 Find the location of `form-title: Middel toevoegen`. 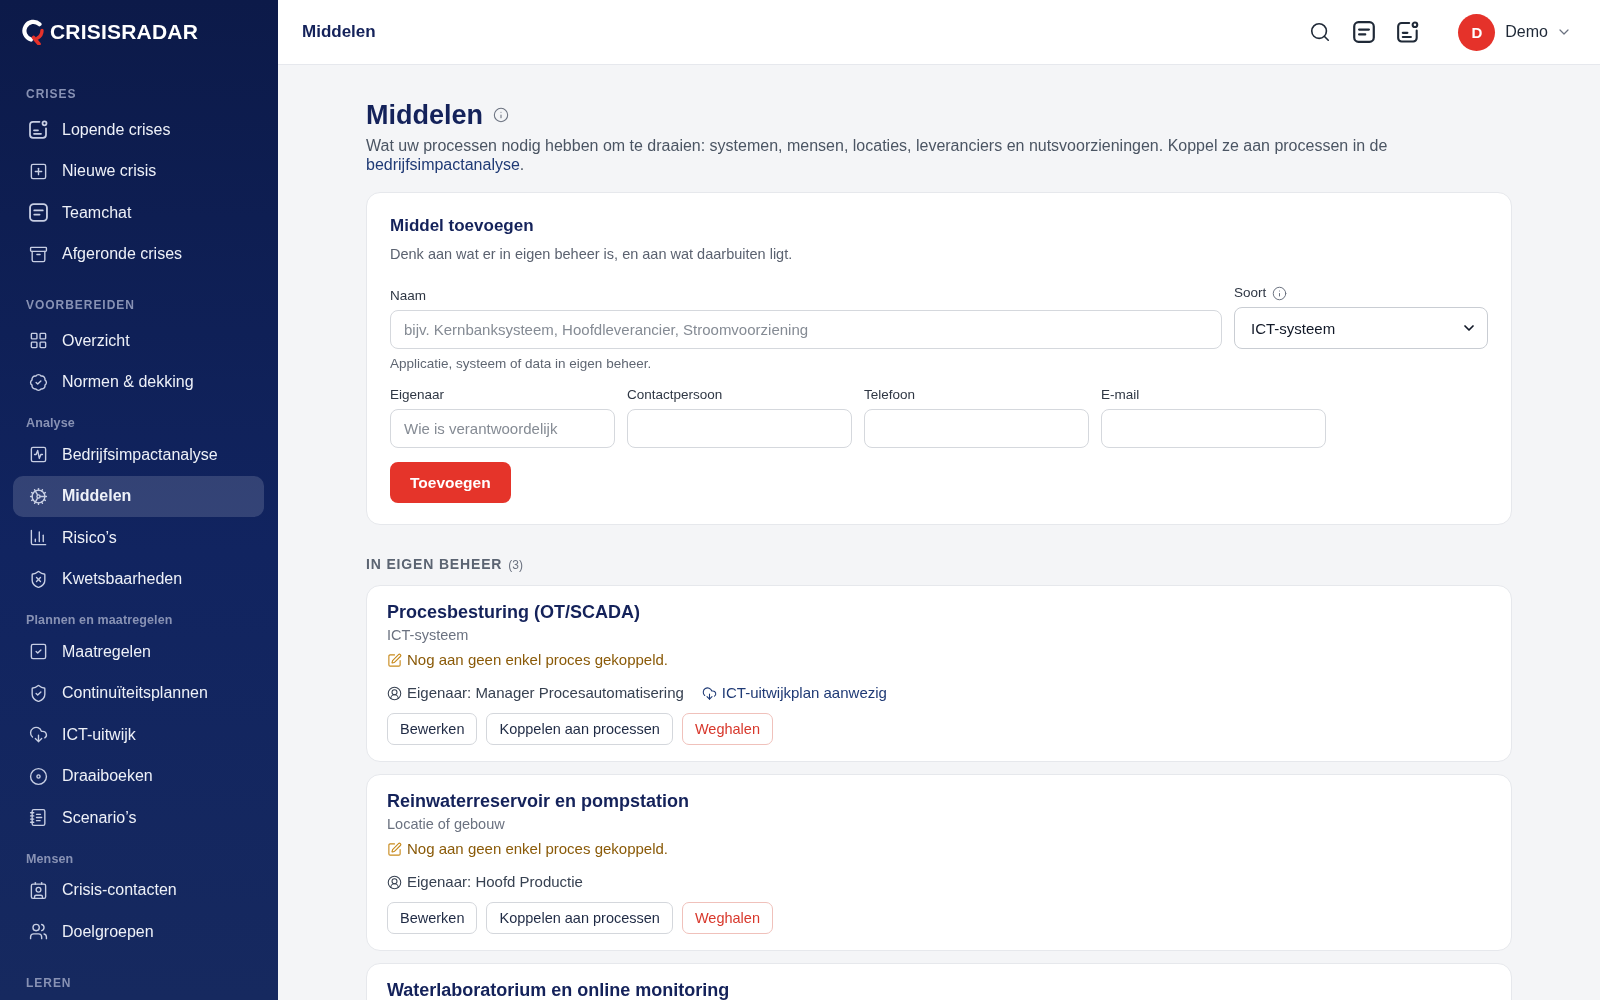

form-title: Middel toevoegen is located at coordinates (462, 225).